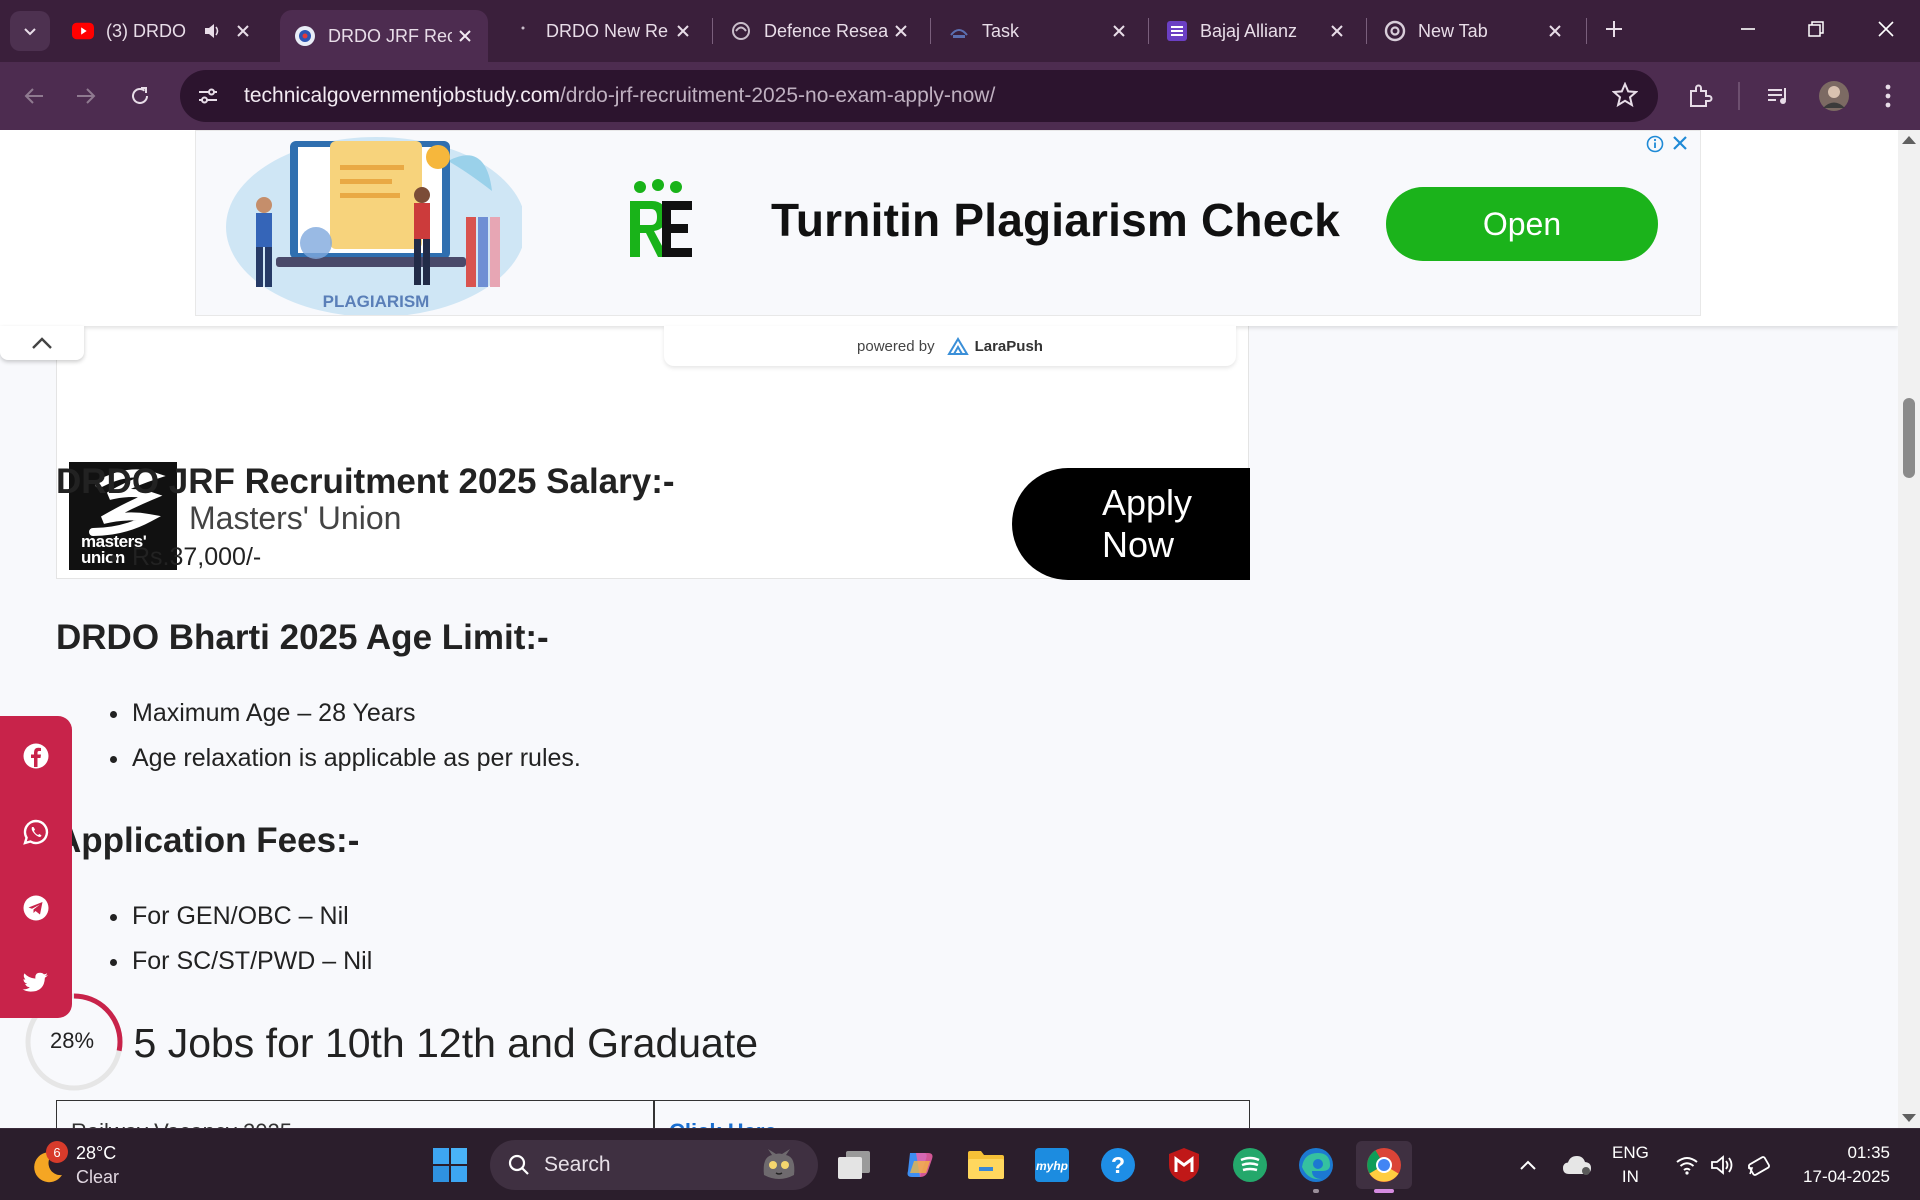 This screenshot has height=1200, width=1920. What do you see at coordinates (602, 31) in the screenshot?
I see `tab-drdo-new: DRDO New Re` at bounding box center [602, 31].